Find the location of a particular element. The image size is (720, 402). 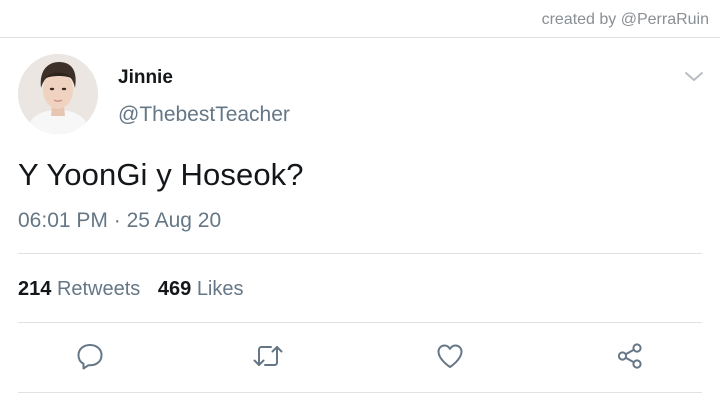

retweets-label: Retweets is located at coordinates (98, 289).